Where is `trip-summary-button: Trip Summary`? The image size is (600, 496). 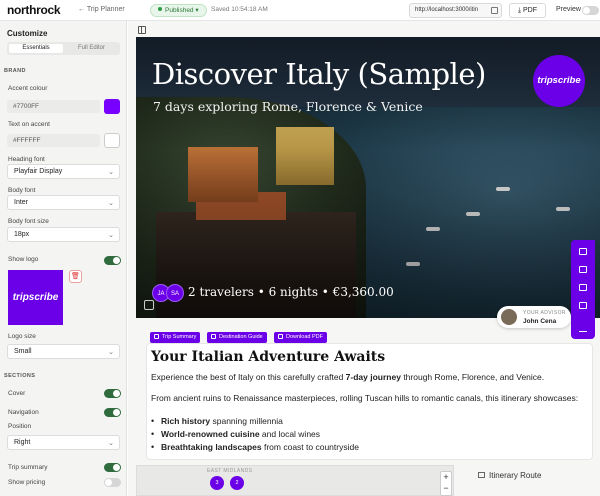
trip-summary-button: Trip Summary is located at coordinates (175, 337).